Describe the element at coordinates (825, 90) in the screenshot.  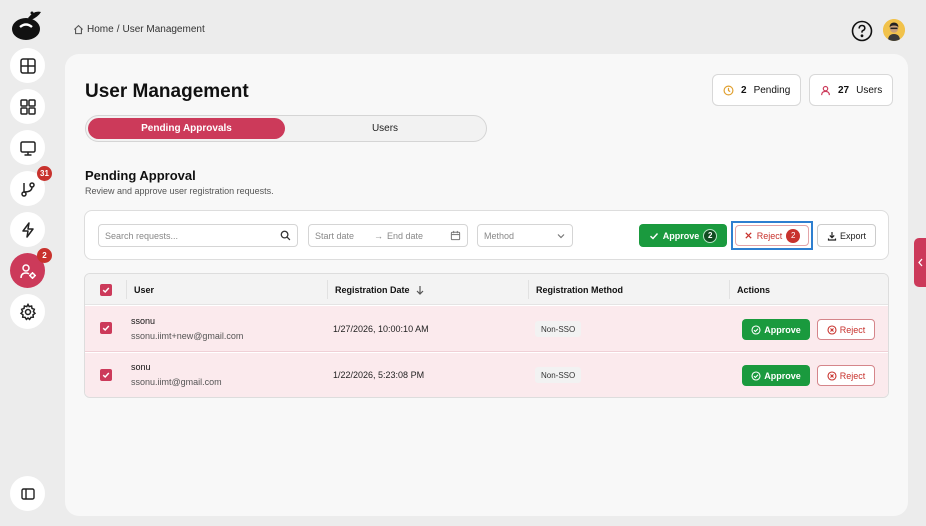
I see `user-icon` at that location.